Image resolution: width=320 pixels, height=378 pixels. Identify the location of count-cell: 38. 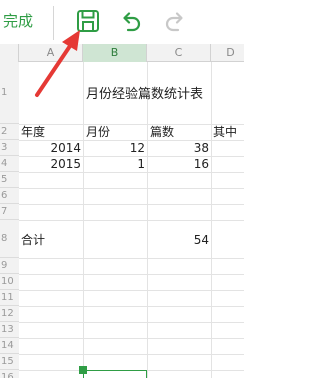
(178, 148).